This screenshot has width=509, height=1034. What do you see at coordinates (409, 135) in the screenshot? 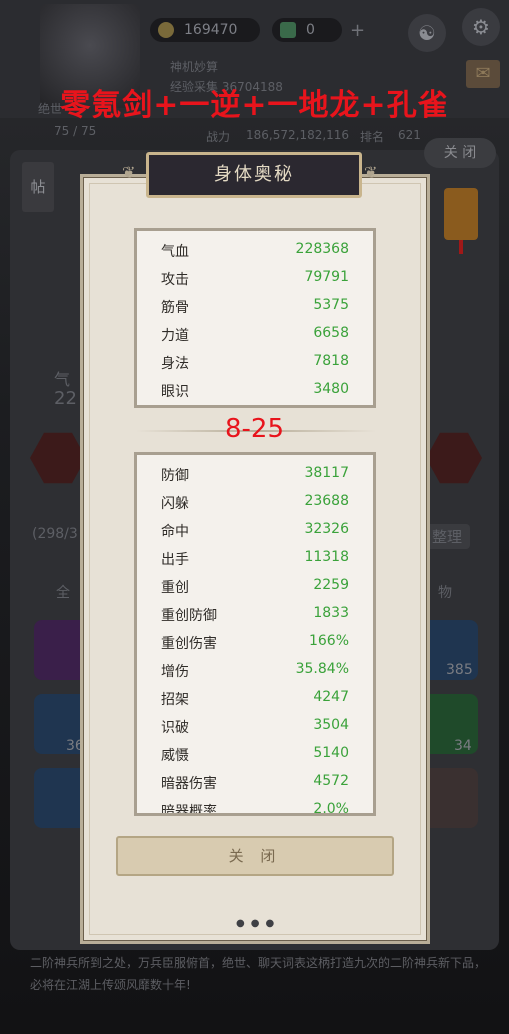
I see `rank-value: 621` at bounding box center [409, 135].